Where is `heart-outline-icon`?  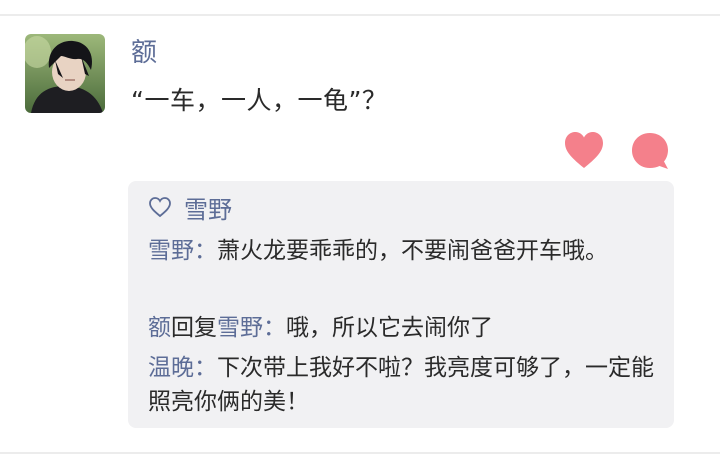
heart-outline-icon is located at coordinates (160, 207).